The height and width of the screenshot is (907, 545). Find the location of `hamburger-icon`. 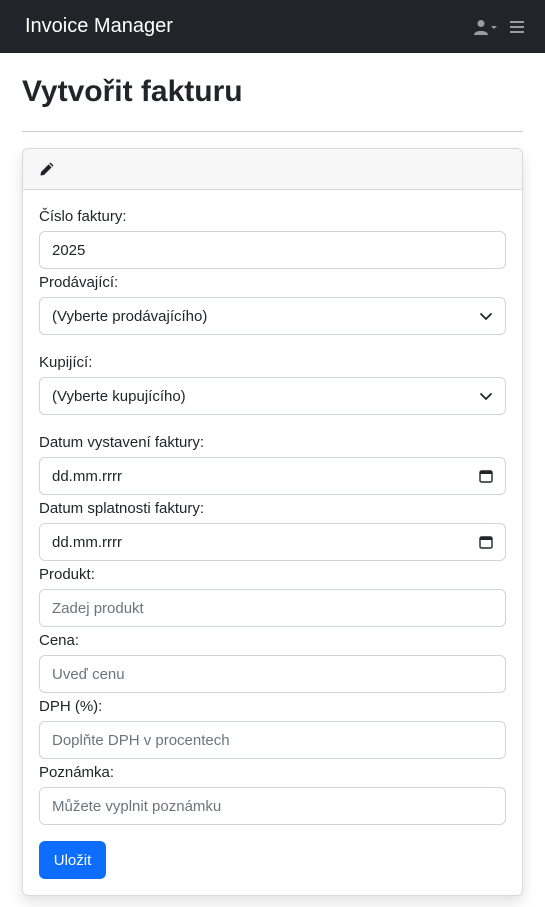

hamburger-icon is located at coordinates (517, 26).